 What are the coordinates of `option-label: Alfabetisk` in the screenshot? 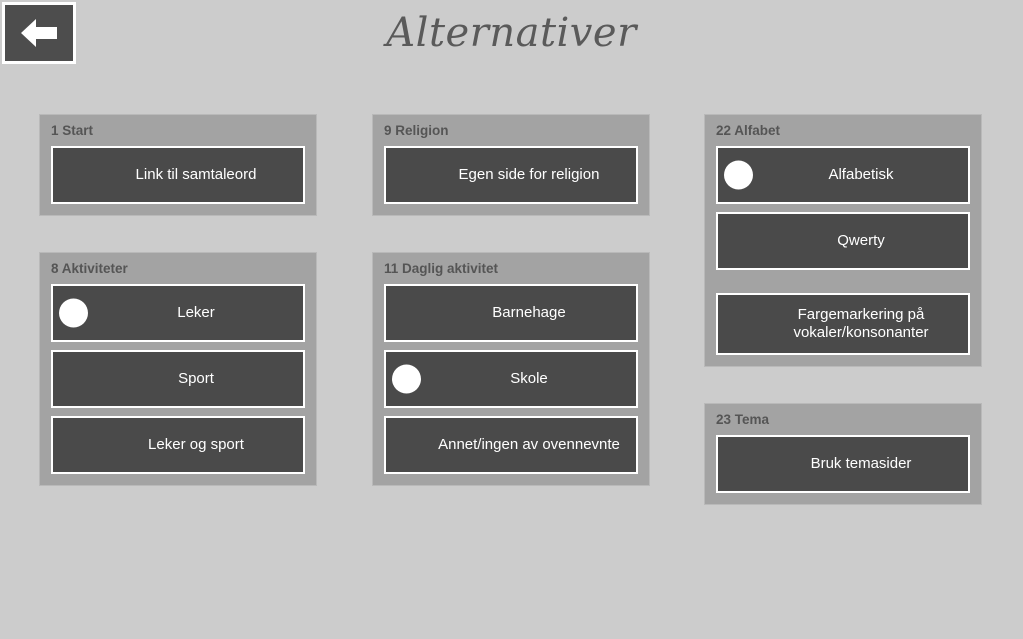 It's located at (861, 174).